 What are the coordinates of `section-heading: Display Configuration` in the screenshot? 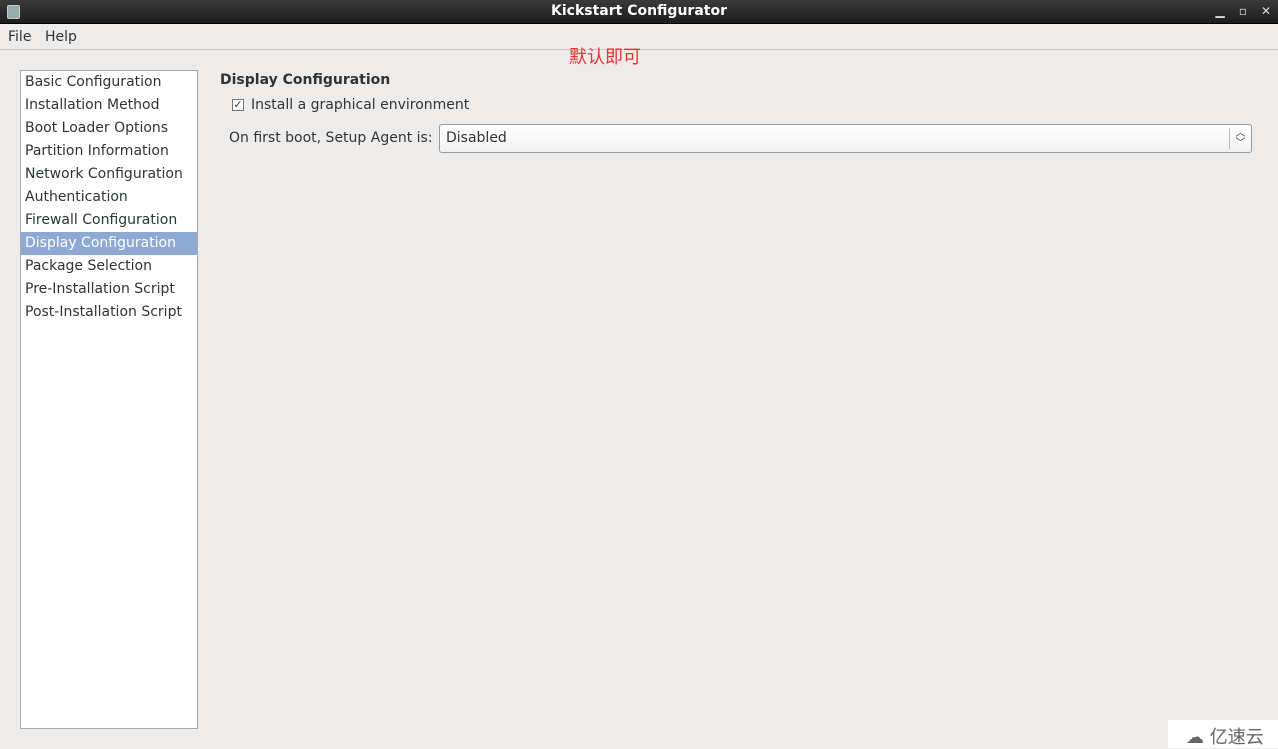 It's located at (305, 80).